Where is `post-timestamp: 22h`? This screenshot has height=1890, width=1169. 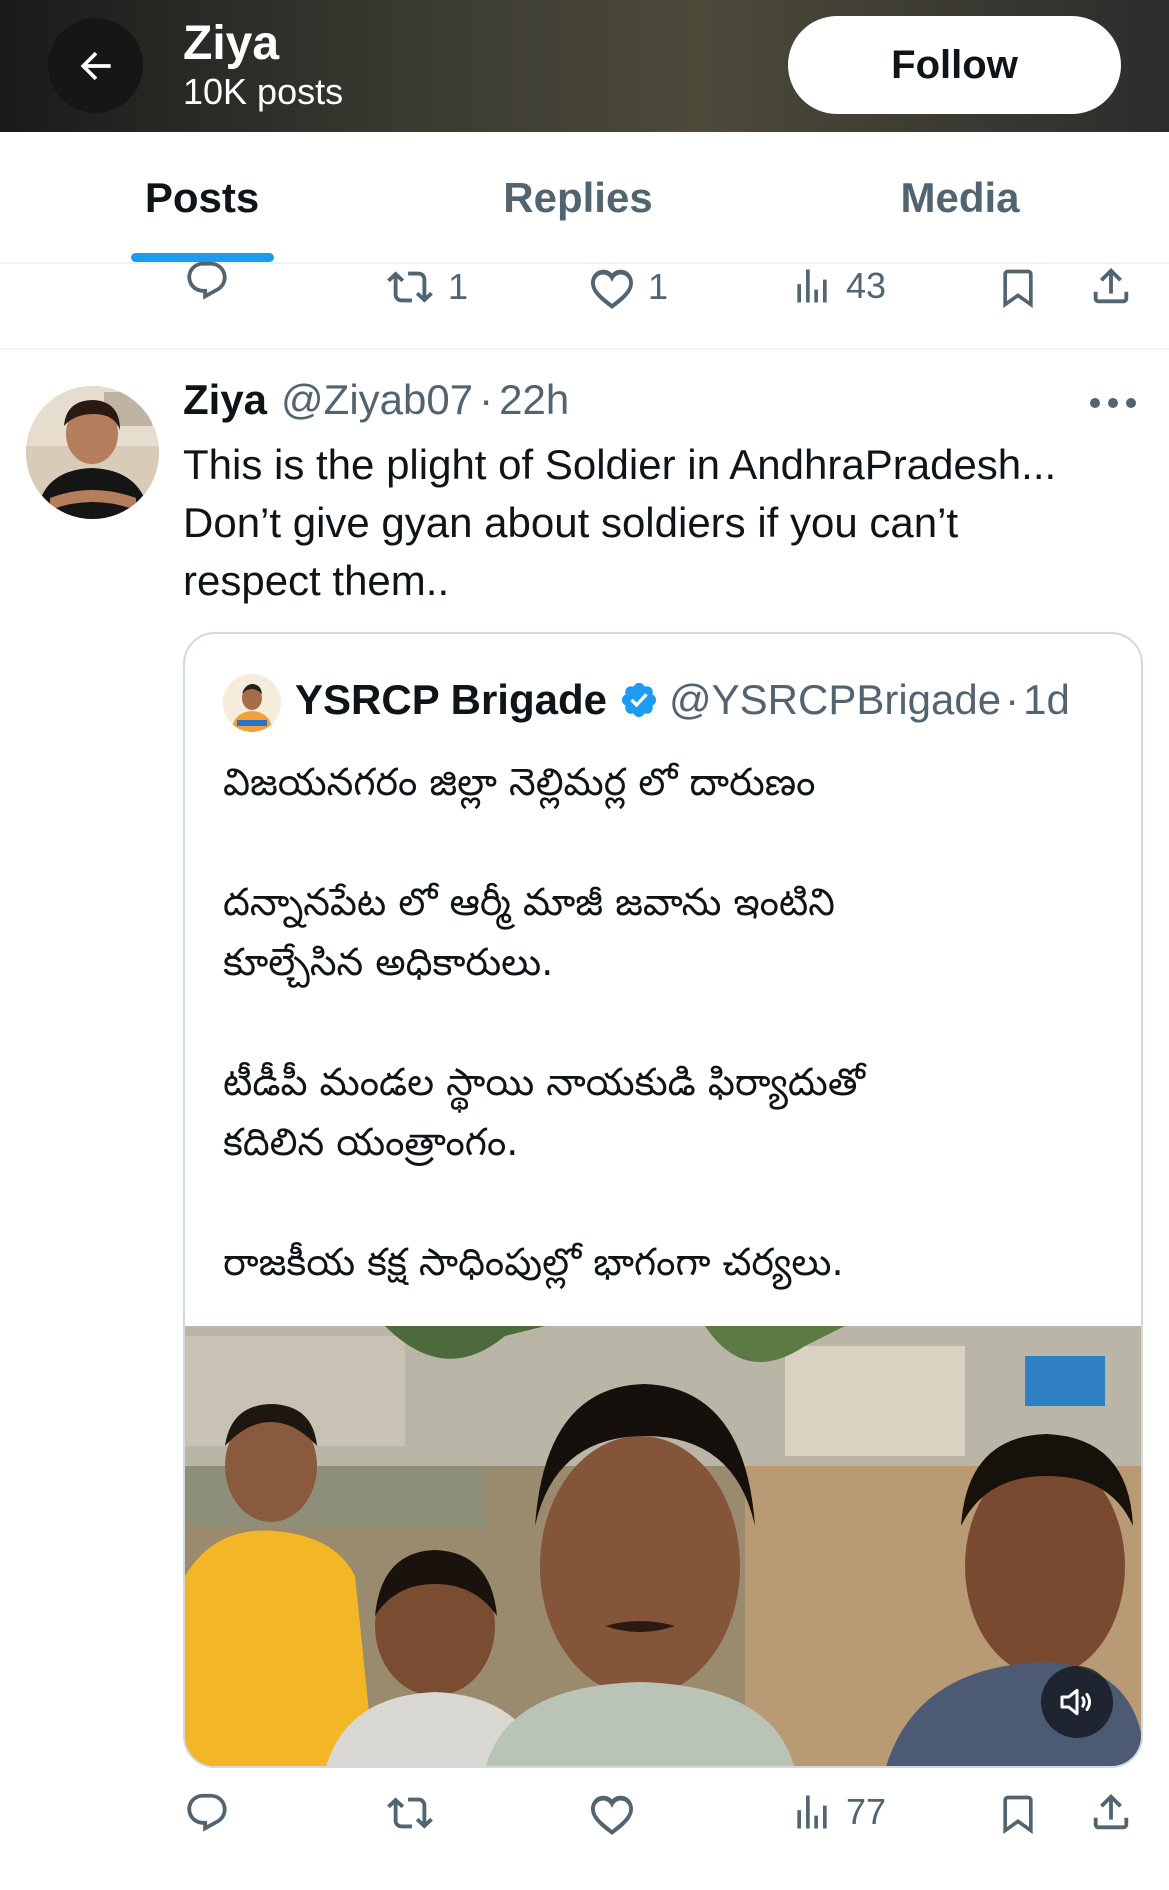 post-timestamp: 22h is located at coordinates (534, 400).